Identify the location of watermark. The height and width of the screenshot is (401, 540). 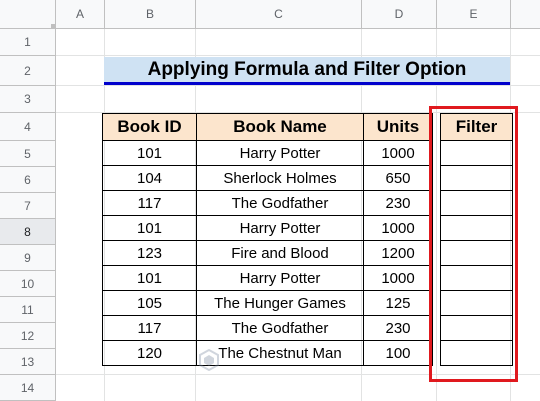
(273, 360).